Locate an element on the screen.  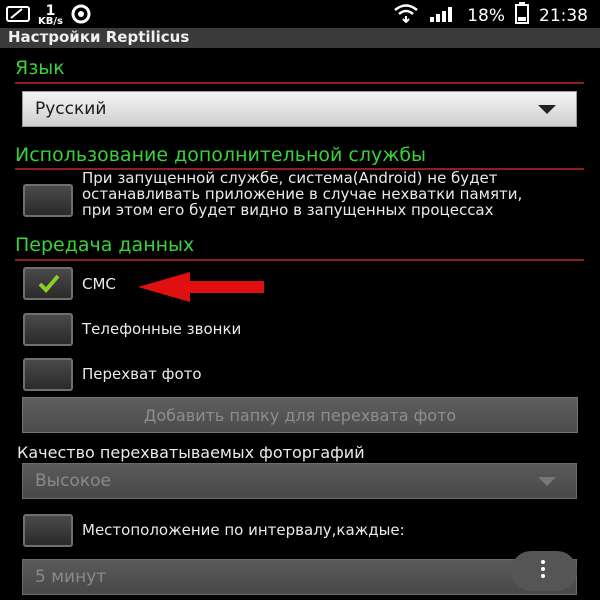
calls-checkbox is located at coordinates (48, 329).